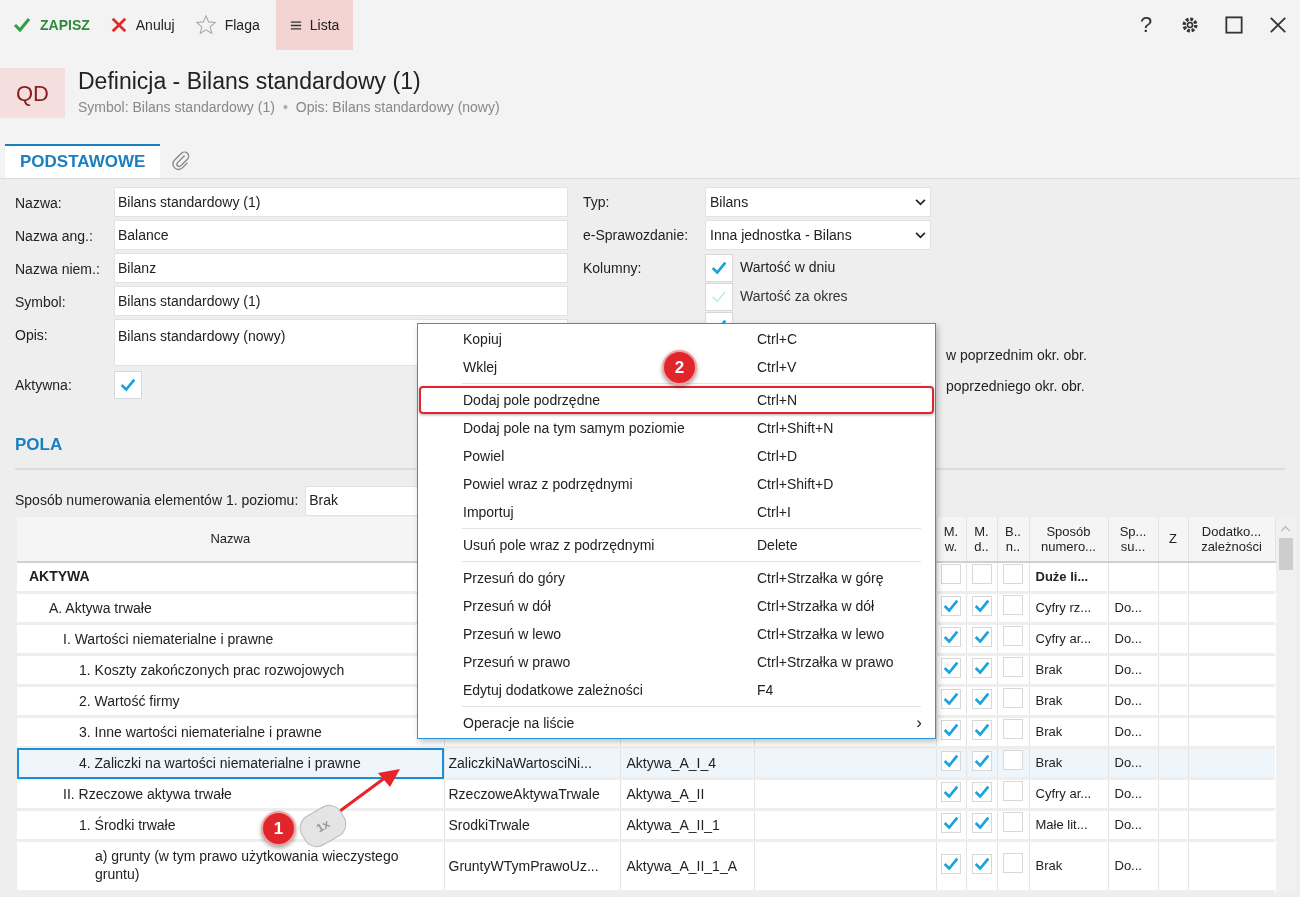 The image size is (1300, 897). Describe the element at coordinates (176, 107) in the screenshot. I see `subtitle: Symbol: Bilans standardowy (1)` at that location.